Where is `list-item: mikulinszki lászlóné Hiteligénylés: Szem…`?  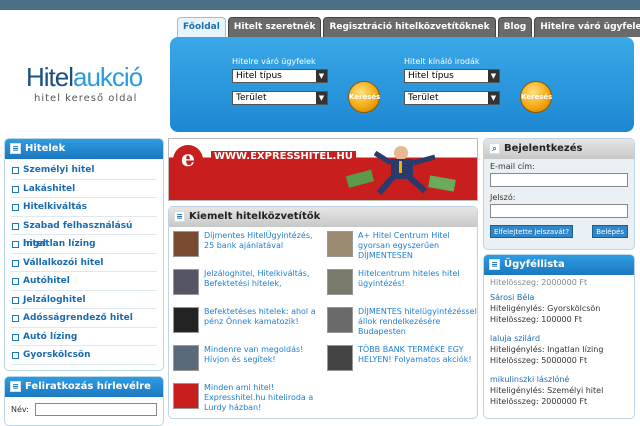 list-item: mikulinszki lászlóné Hiteligénylés: Szem… is located at coordinates (559, 392).